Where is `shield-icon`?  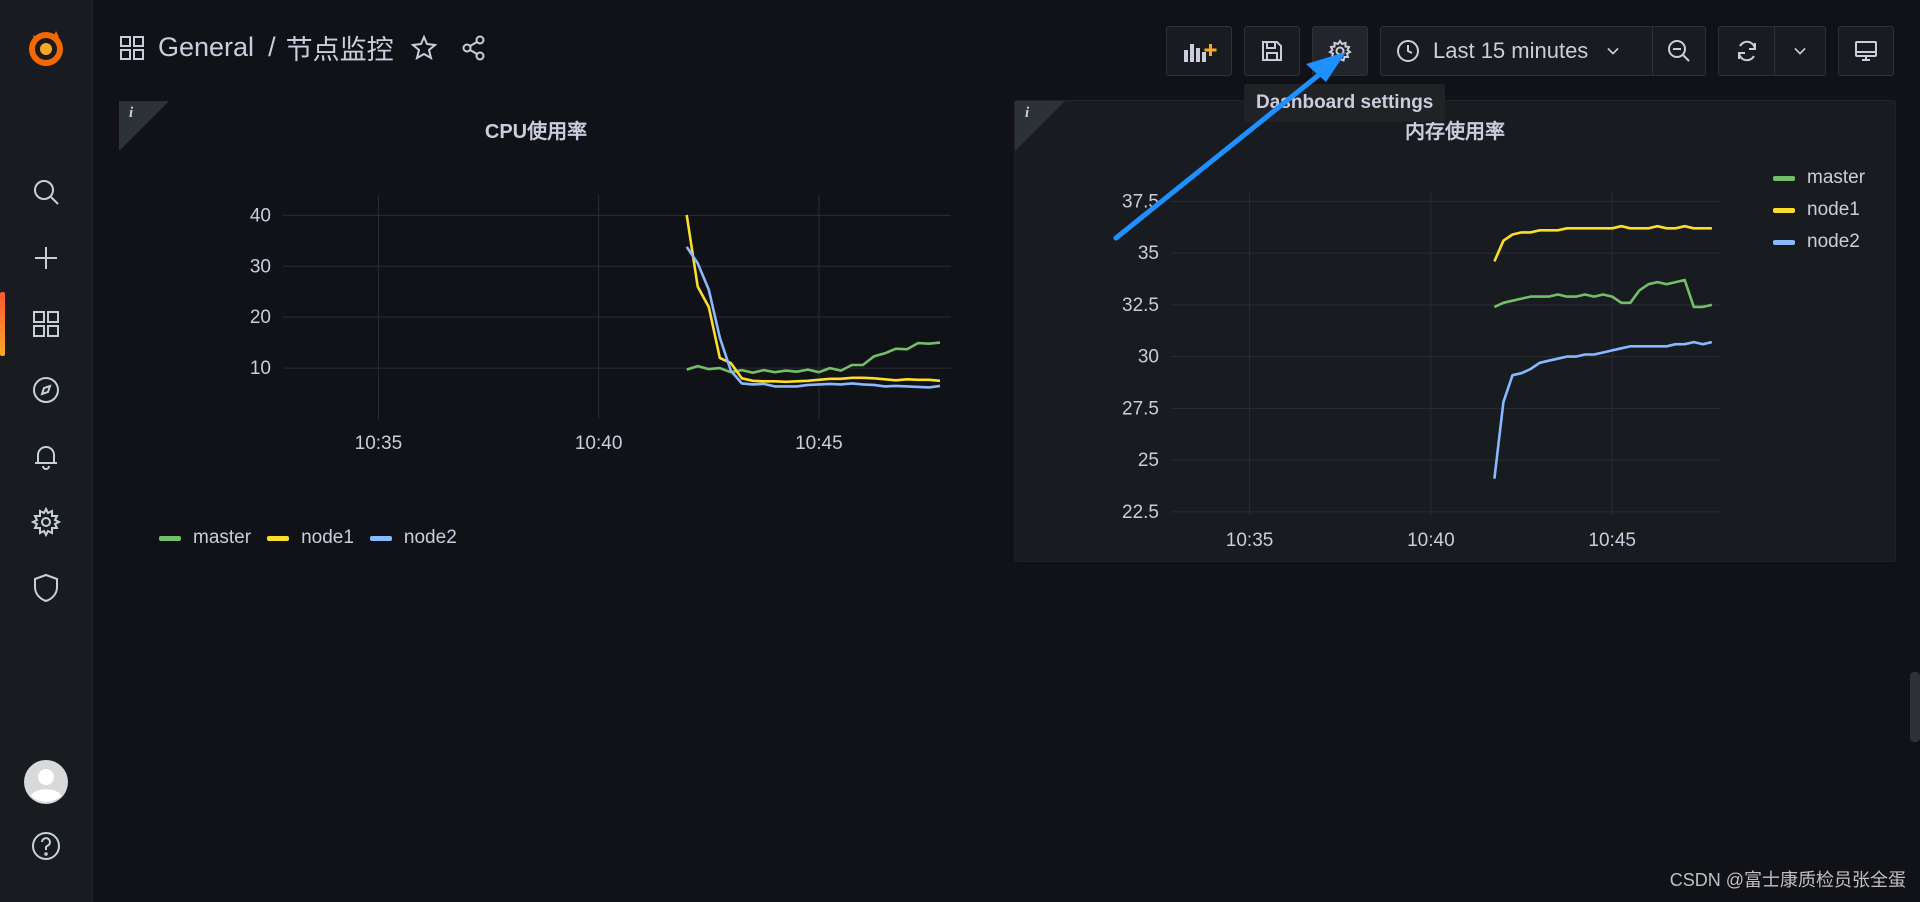
shield-icon is located at coordinates (46, 588).